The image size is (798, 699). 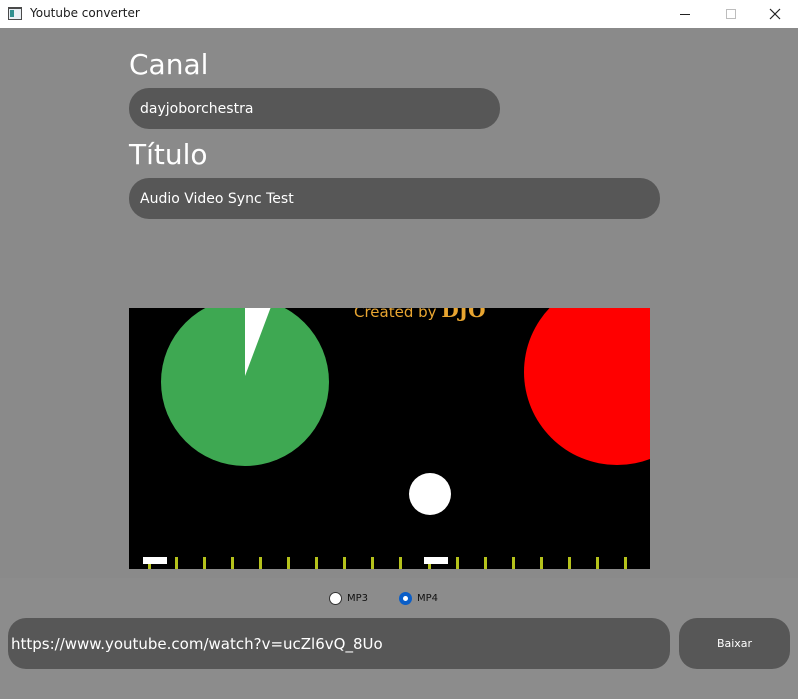 I want to click on sync-marker-left, so click(x=155, y=560).